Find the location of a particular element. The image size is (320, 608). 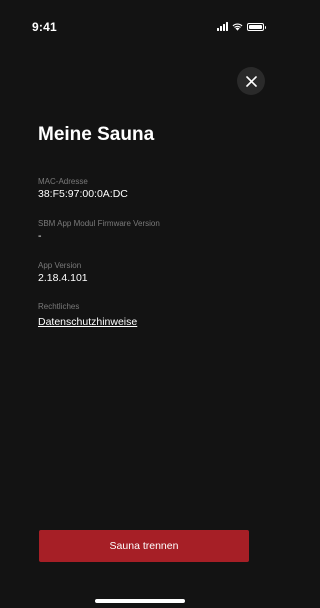

status-icons is located at coordinates (241, 26).